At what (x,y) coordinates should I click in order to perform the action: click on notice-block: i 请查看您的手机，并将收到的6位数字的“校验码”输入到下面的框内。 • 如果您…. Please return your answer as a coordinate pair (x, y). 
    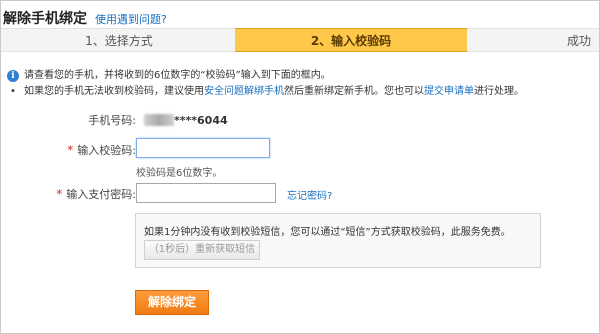
    Looking at the image, I should click on (265, 84).